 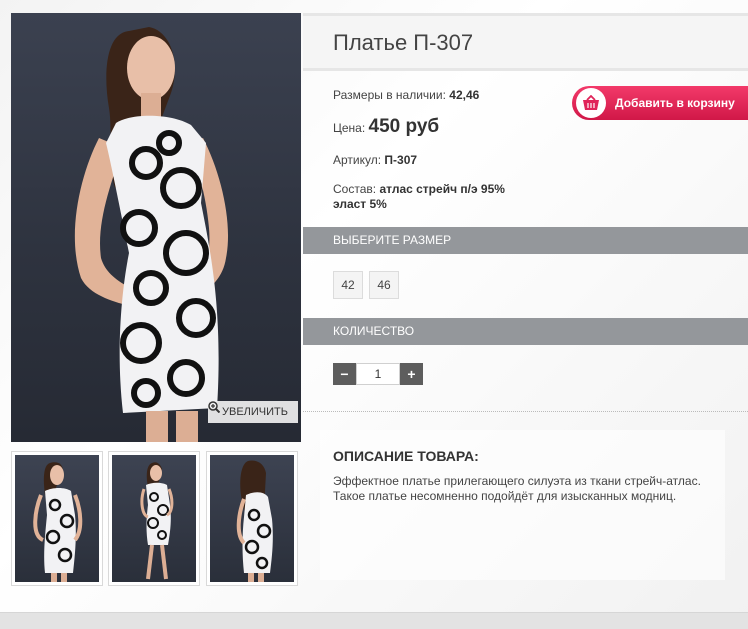 I want to click on article-row: Артикул: П-307, so click(x=375, y=160).